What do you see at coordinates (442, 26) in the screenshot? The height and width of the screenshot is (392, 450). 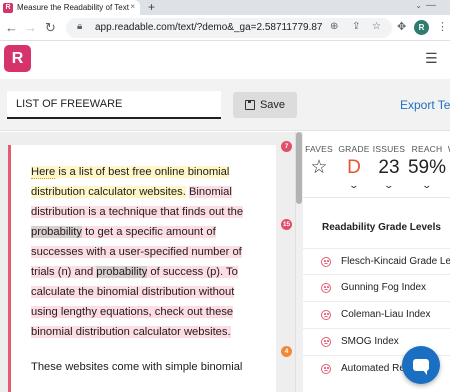 I see `browser-menu-icon: ⋮` at bounding box center [442, 26].